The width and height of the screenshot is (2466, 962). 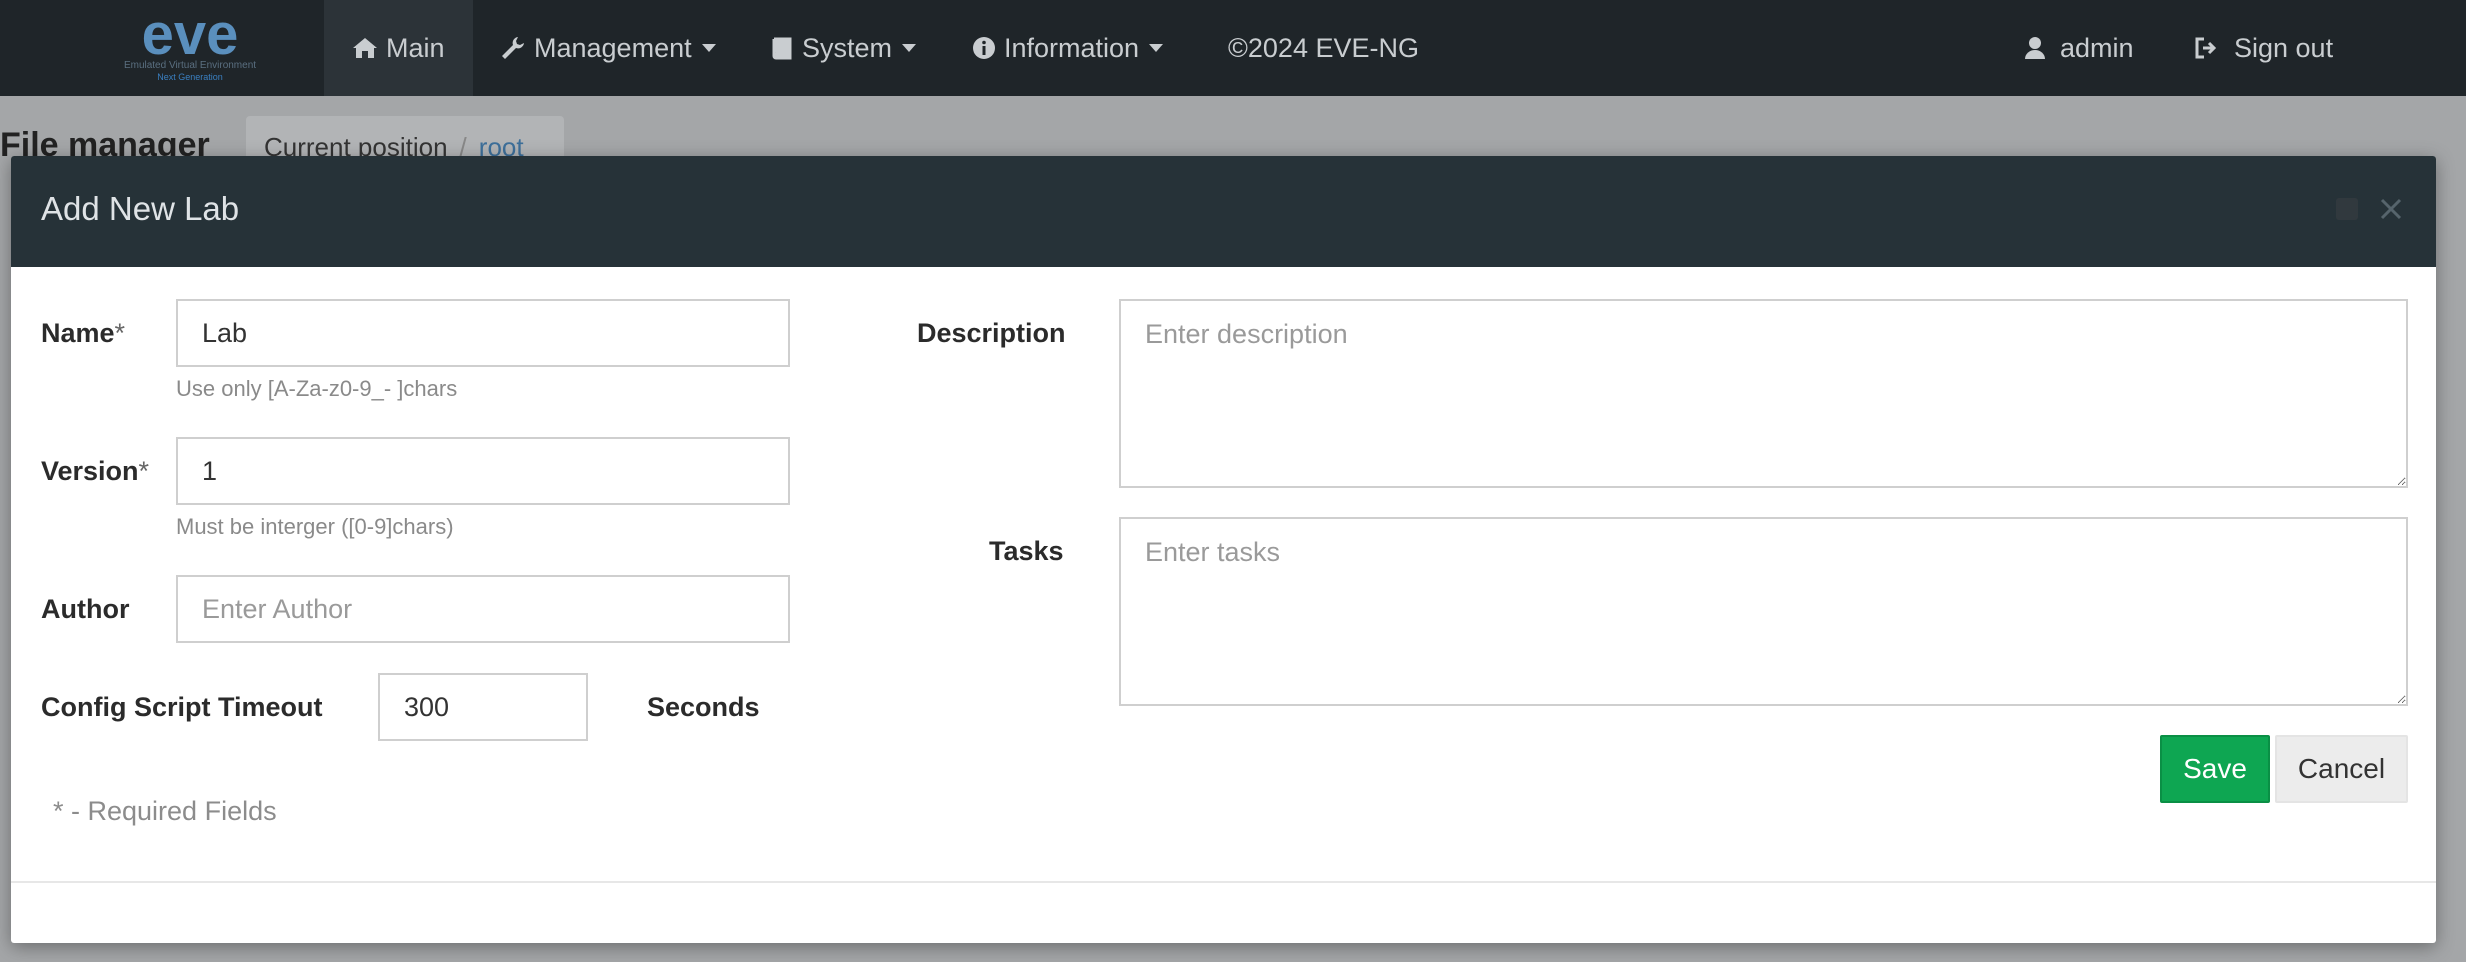 What do you see at coordinates (847, 47) in the screenshot?
I see `nav-system-label: System` at bounding box center [847, 47].